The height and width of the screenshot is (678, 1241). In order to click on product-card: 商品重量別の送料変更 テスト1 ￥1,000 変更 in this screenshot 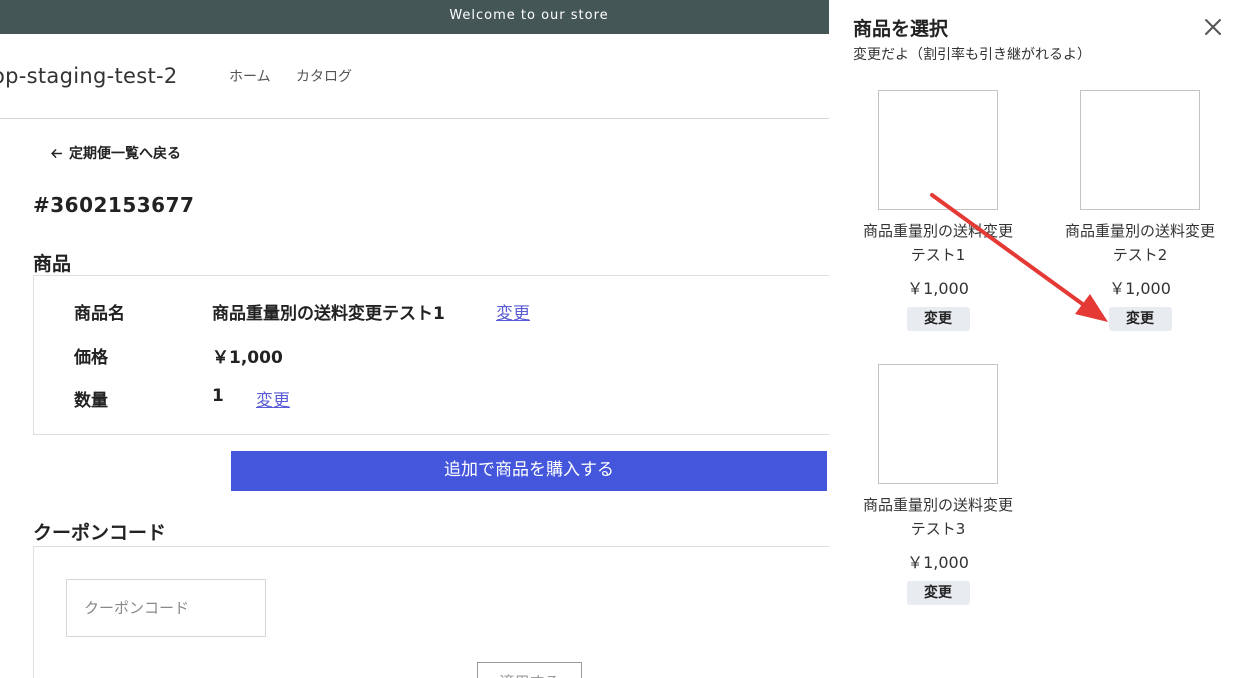, I will do `click(938, 210)`.